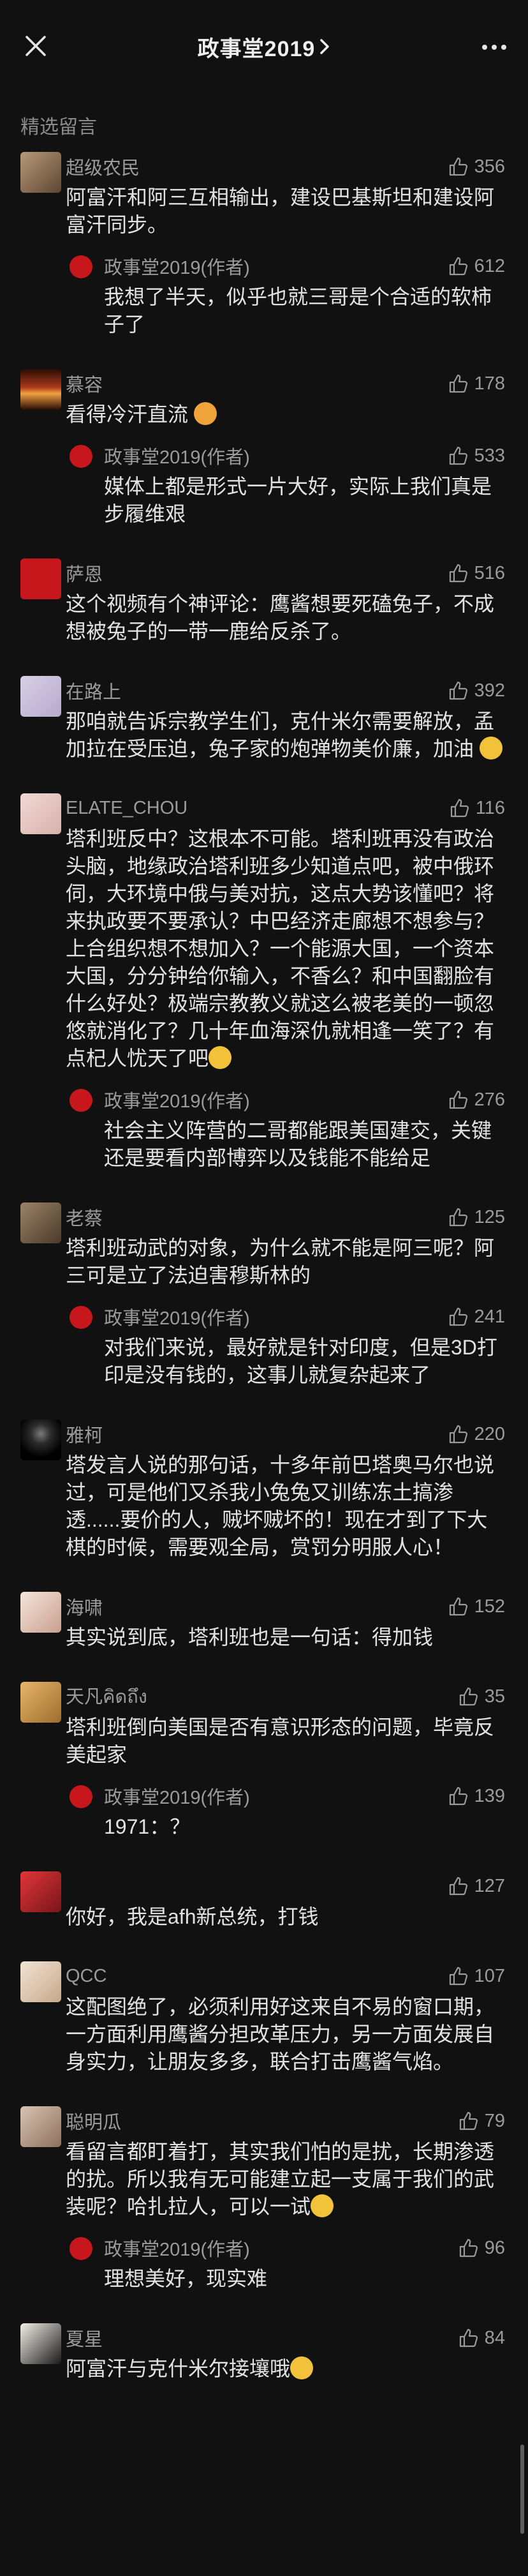 Image resolution: width=528 pixels, height=2576 pixels. What do you see at coordinates (280, 617) in the screenshot?
I see `comment-text: 这个视频有个神评论：鹰酱想要死磕兔子，不成想被兔子的一带一鹿给反杀了。` at bounding box center [280, 617].